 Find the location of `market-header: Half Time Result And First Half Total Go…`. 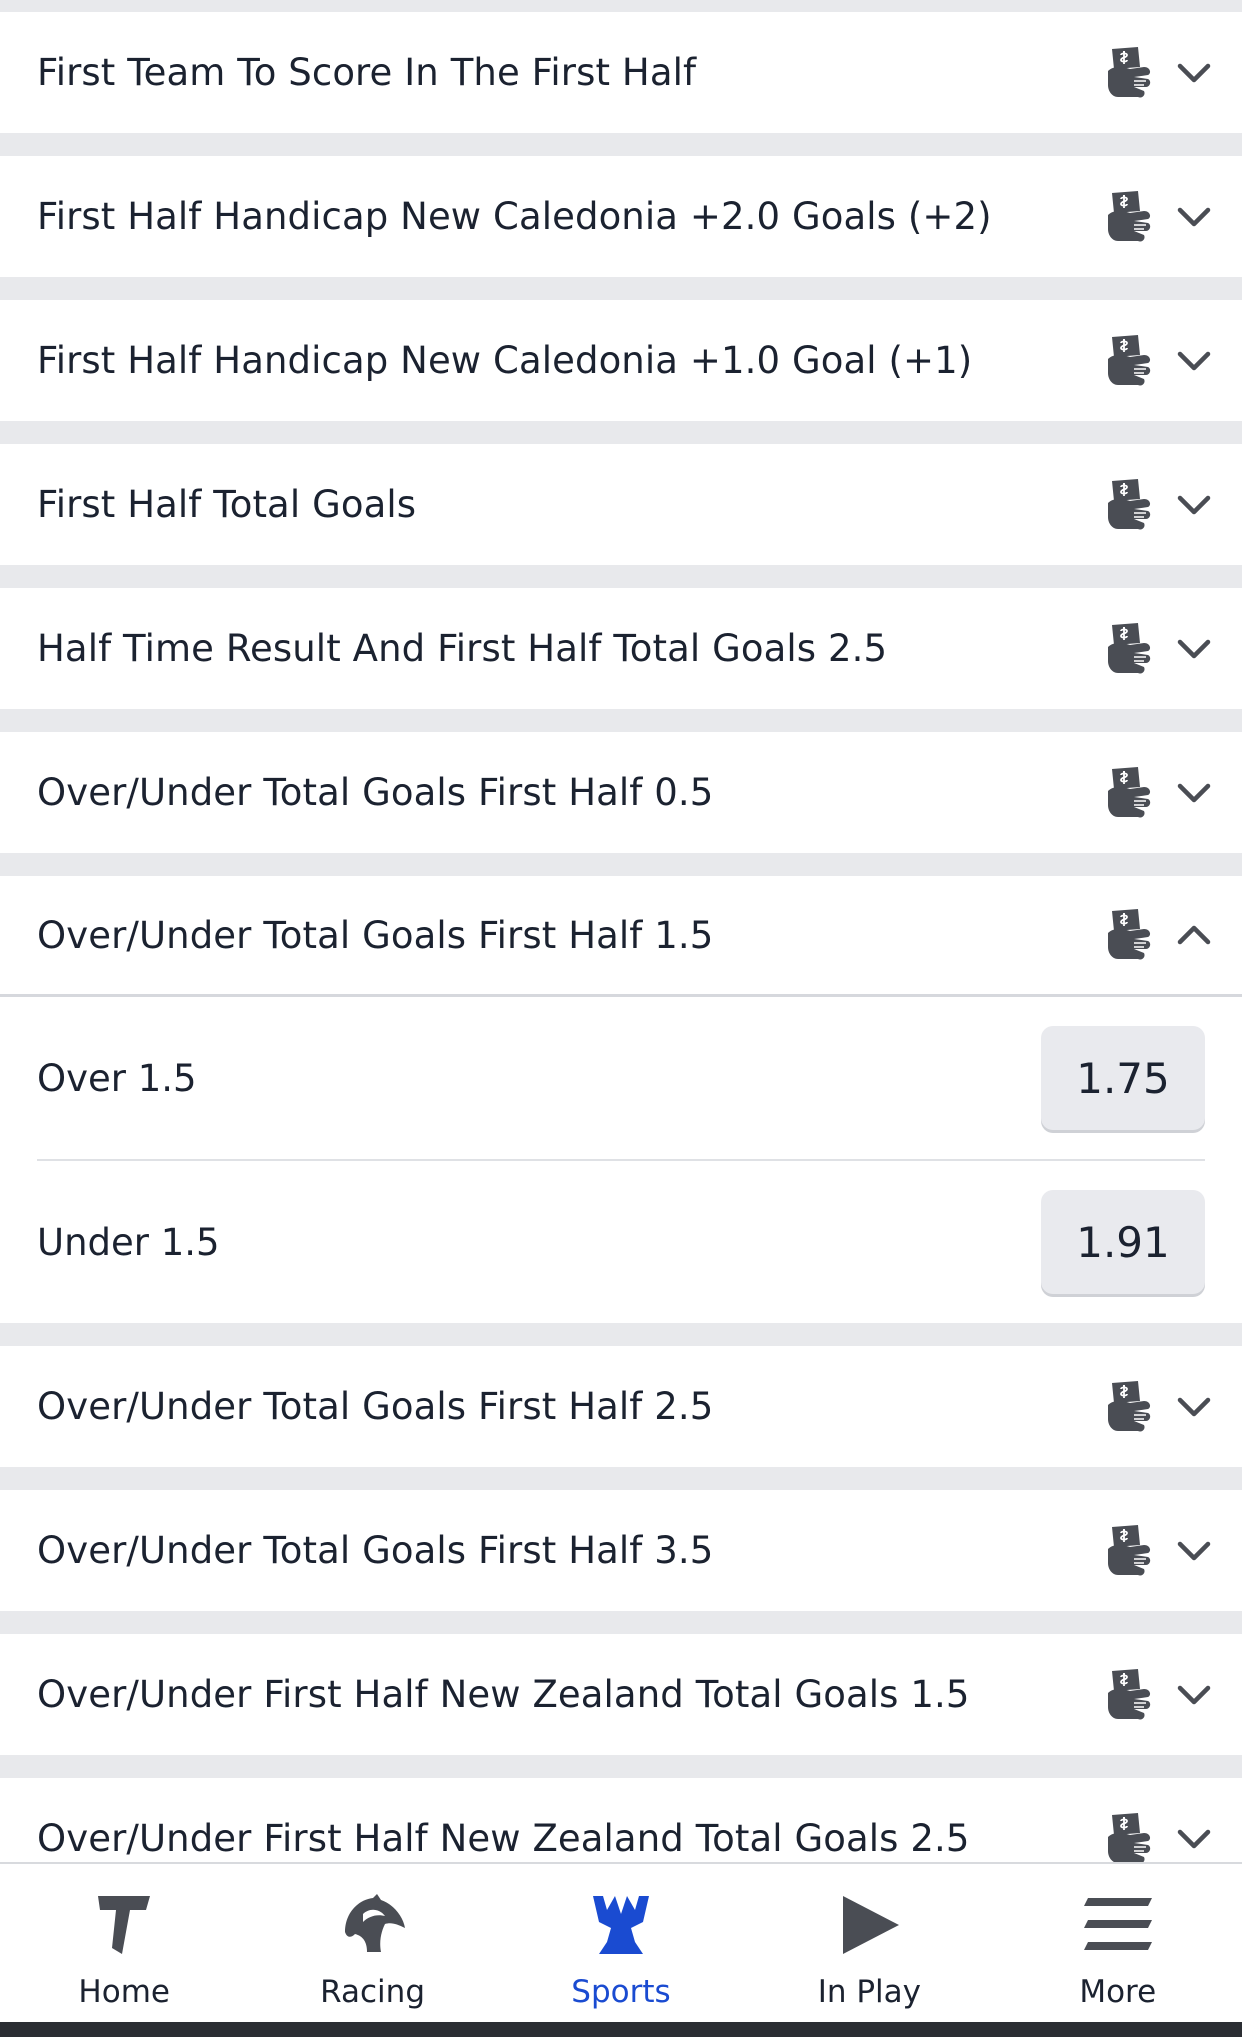

market-header: Half Time Result And First Half Total Go… is located at coordinates (621, 648).